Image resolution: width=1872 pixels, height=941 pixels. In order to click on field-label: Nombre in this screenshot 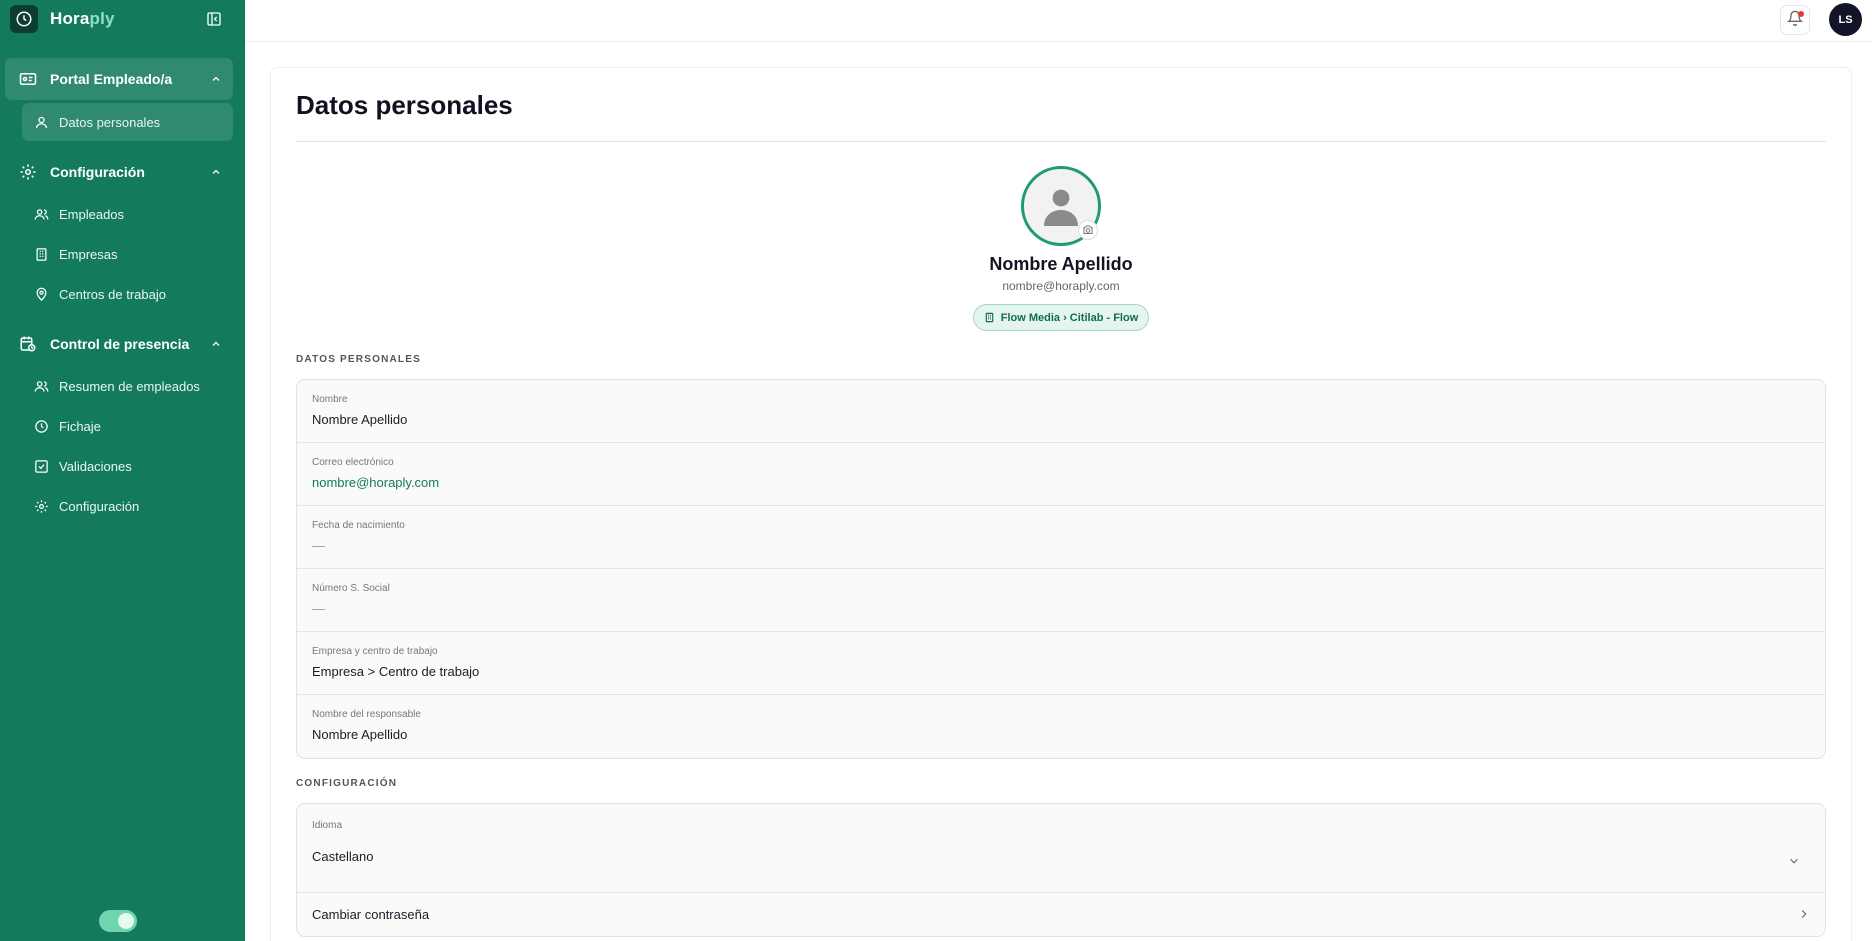, I will do `click(330, 399)`.